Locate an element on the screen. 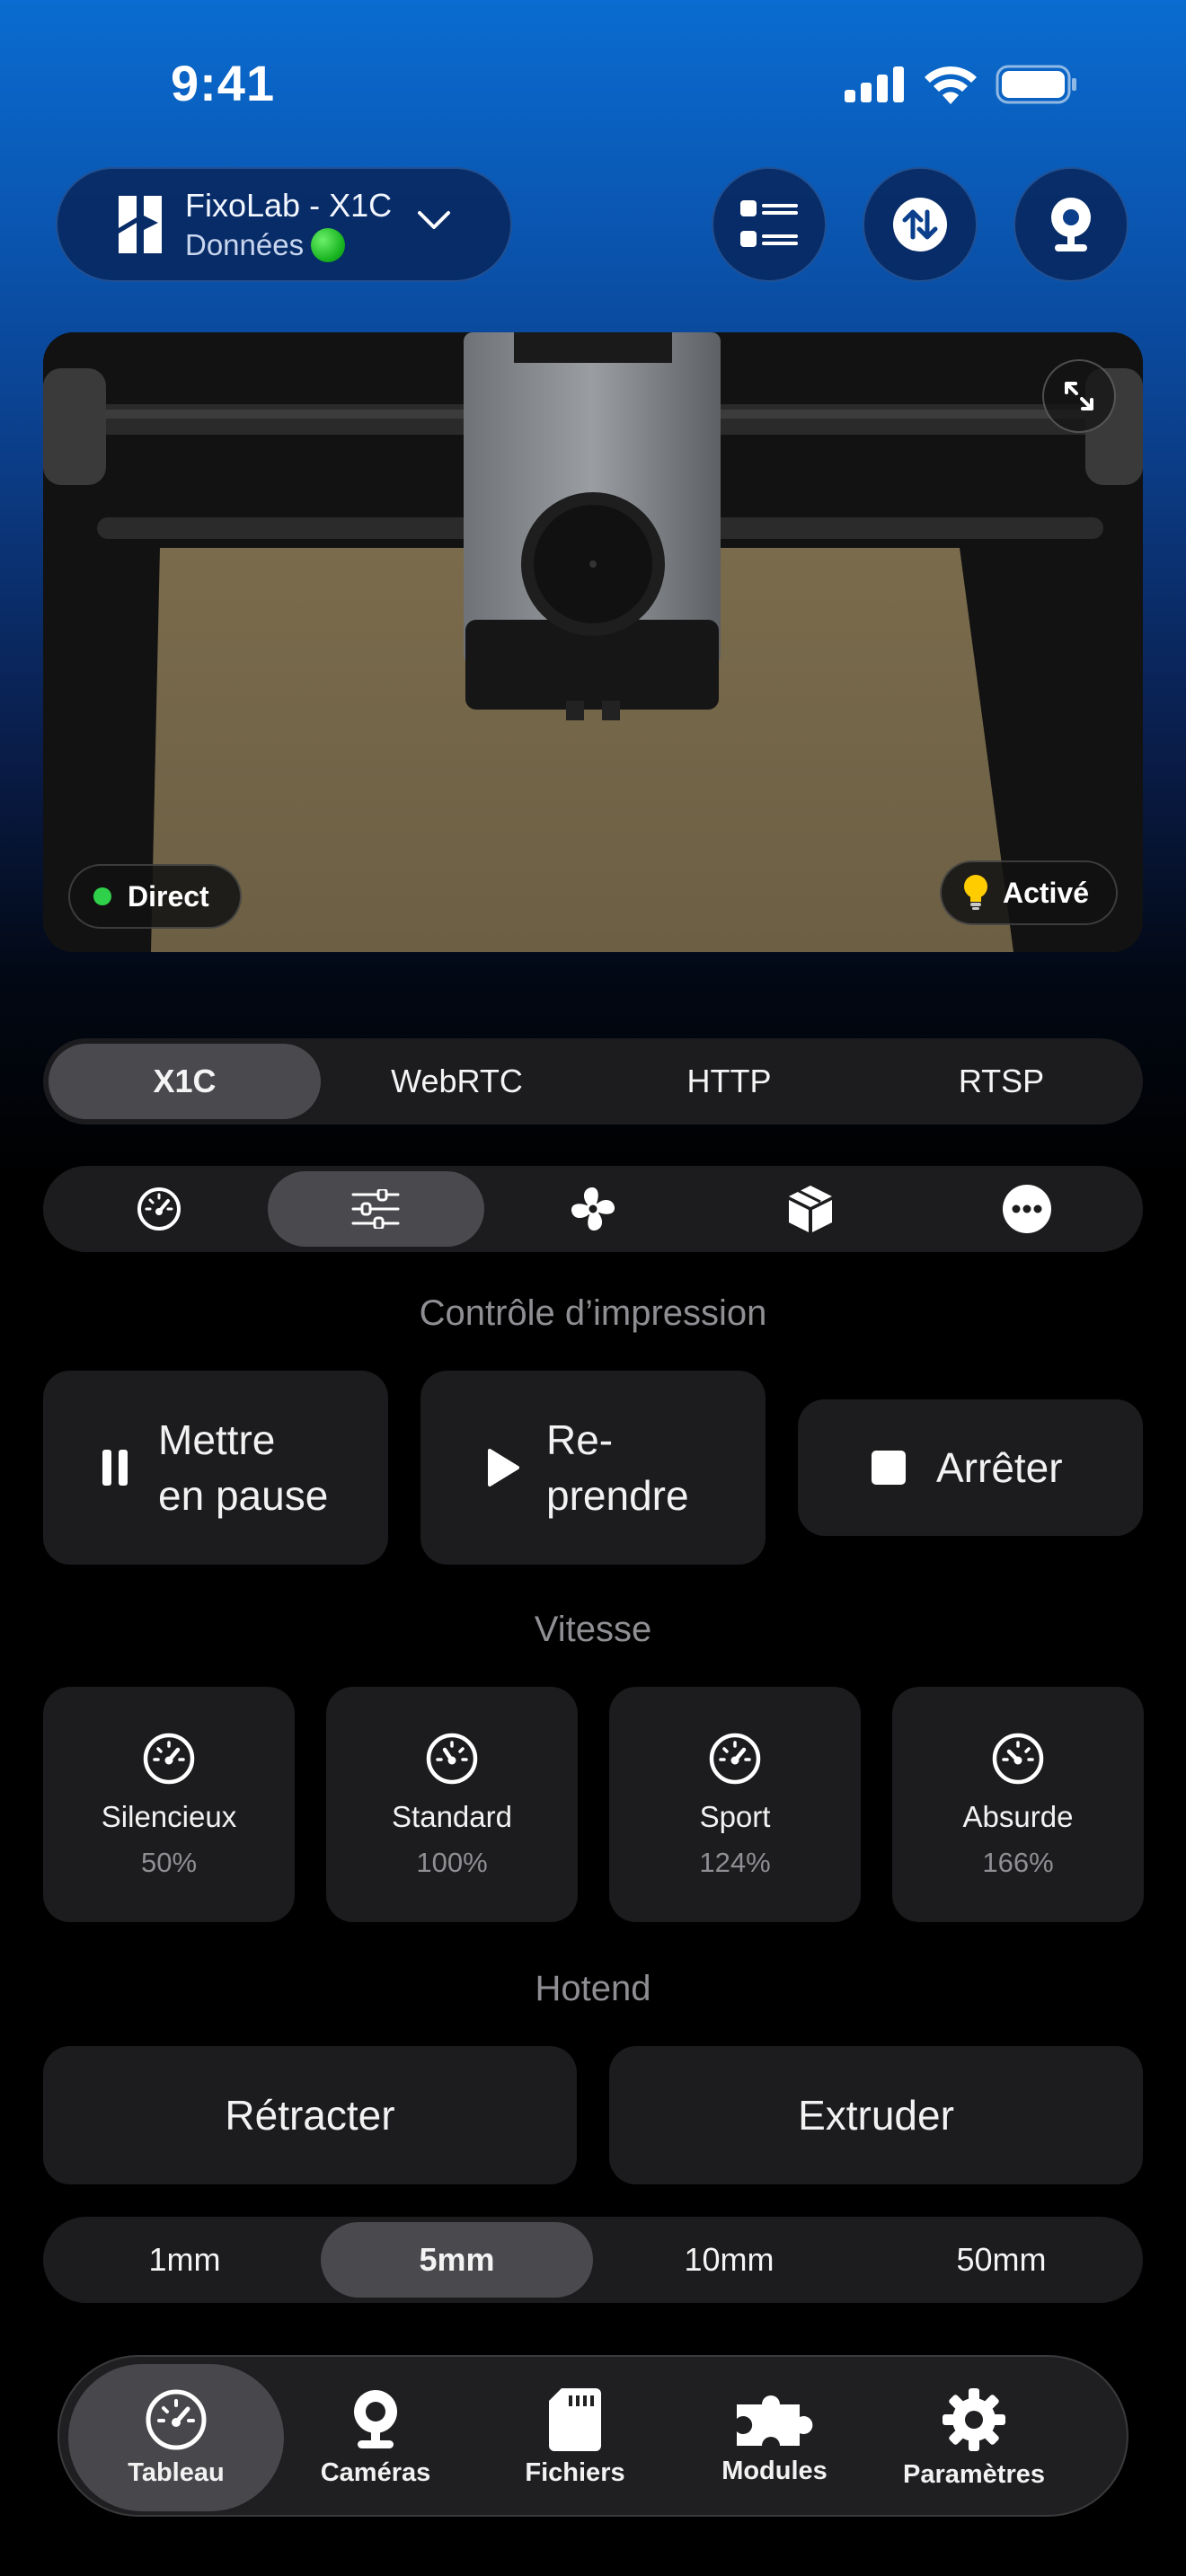 The height and width of the screenshot is (2576, 1186). speed-mode-name: Absurde is located at coordinates (1018, 1816).